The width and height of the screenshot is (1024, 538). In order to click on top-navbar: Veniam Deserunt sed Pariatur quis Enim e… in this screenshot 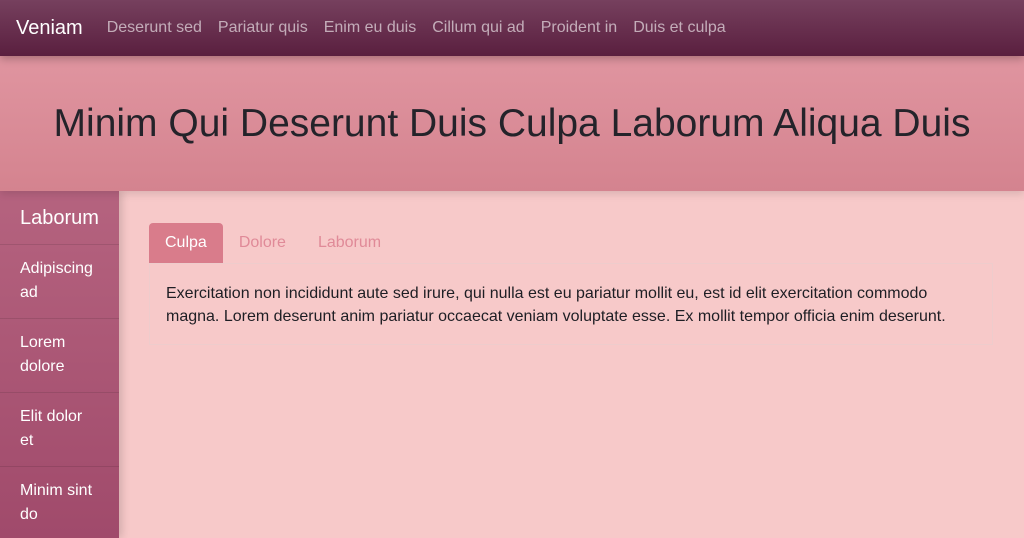, I will do `click(512, 28)`.